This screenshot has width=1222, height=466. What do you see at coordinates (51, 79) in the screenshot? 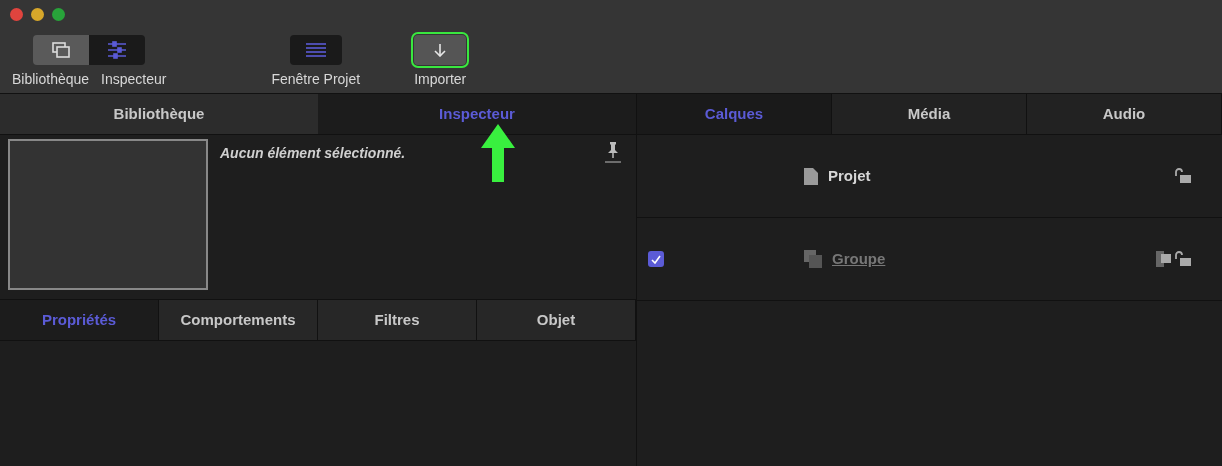
I see `toolbar-label: Bibliothèque` at bounding box center [51, 79].